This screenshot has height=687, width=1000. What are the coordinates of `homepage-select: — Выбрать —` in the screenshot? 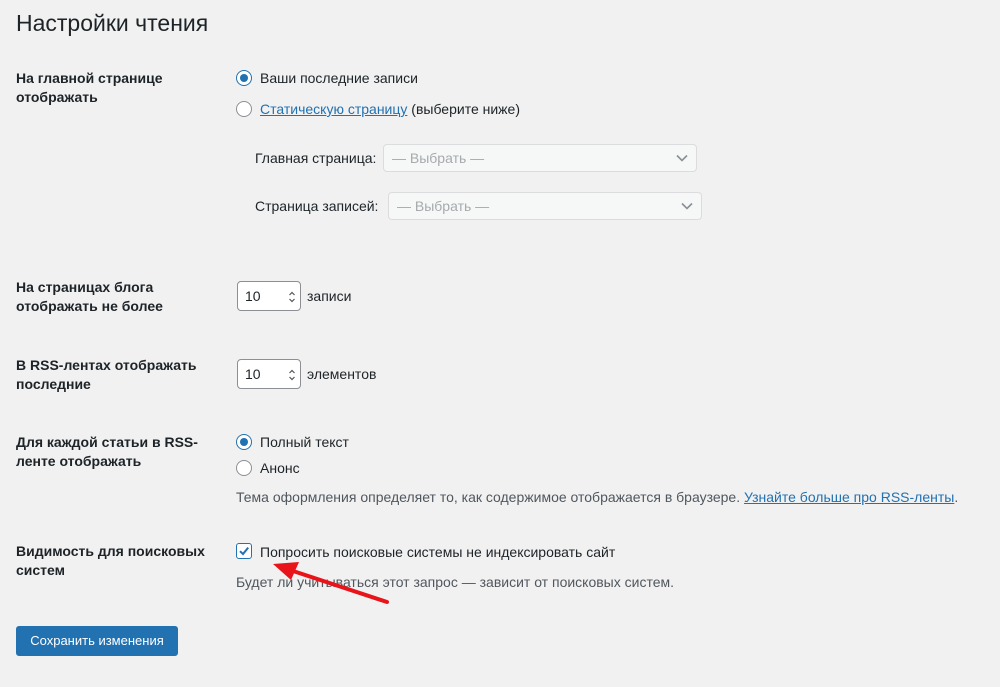 It's located at (540, 158).